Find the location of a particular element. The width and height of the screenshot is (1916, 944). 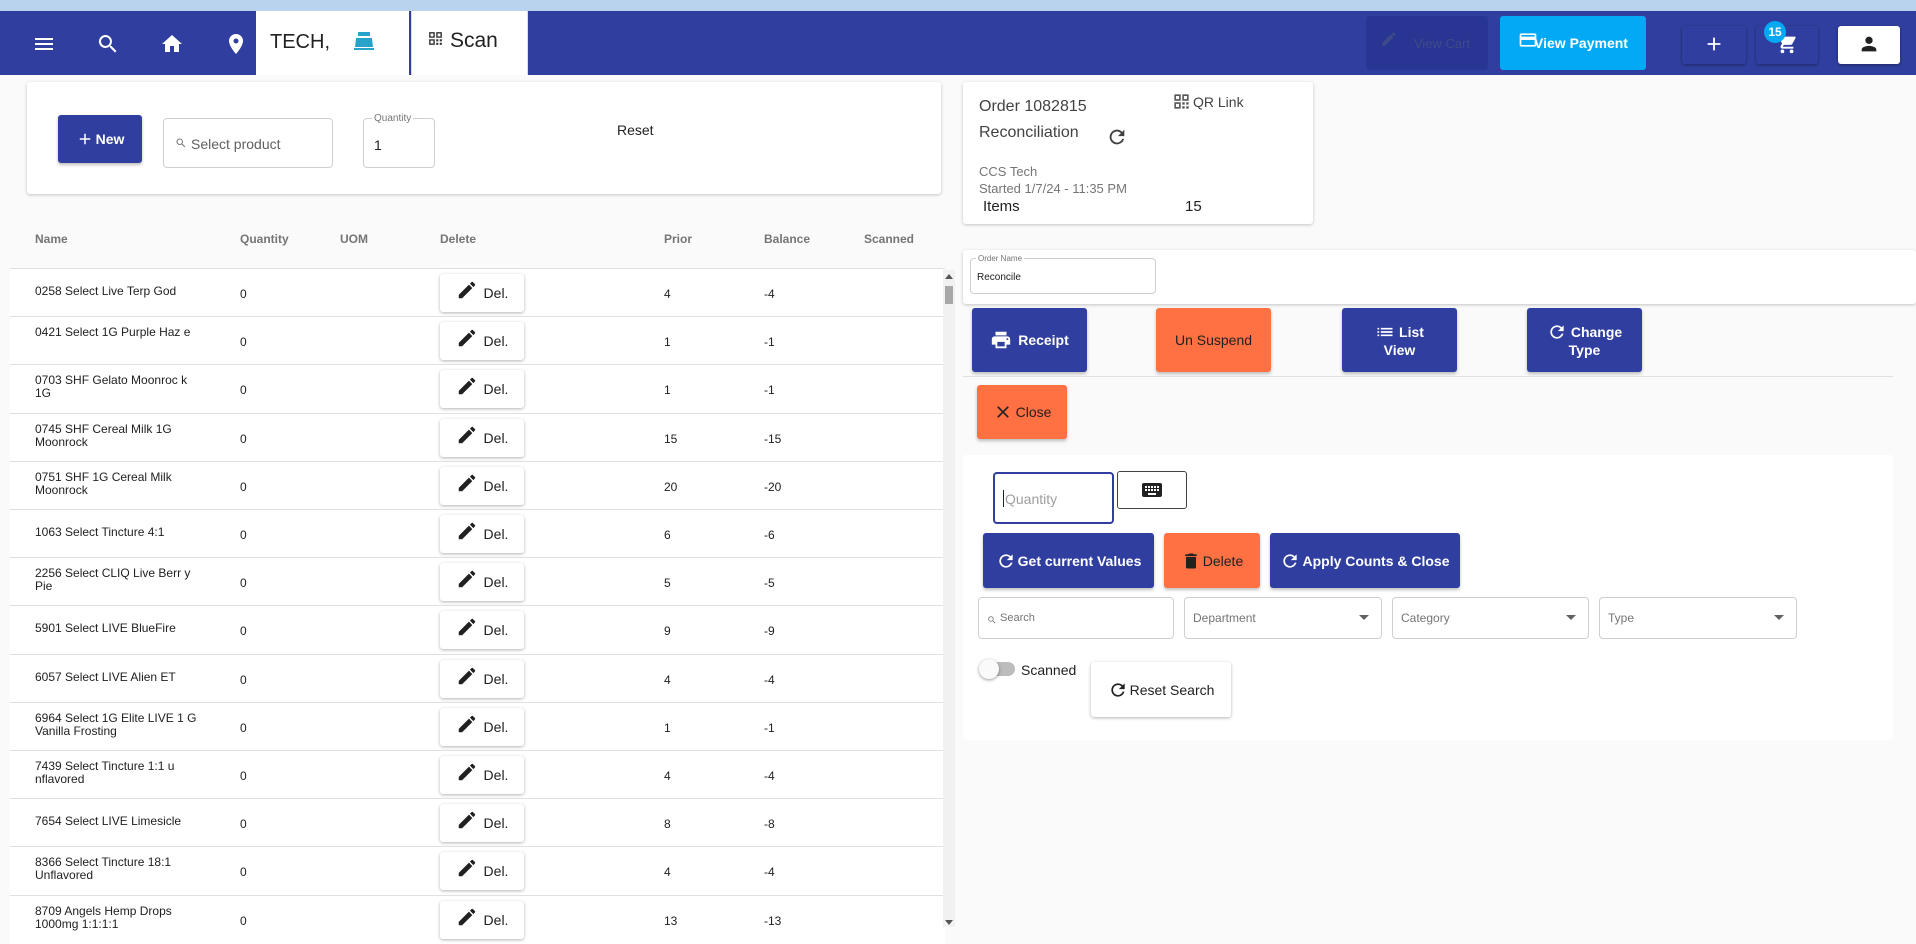

scroll-up-arrow is located at coordinates (949, 276).